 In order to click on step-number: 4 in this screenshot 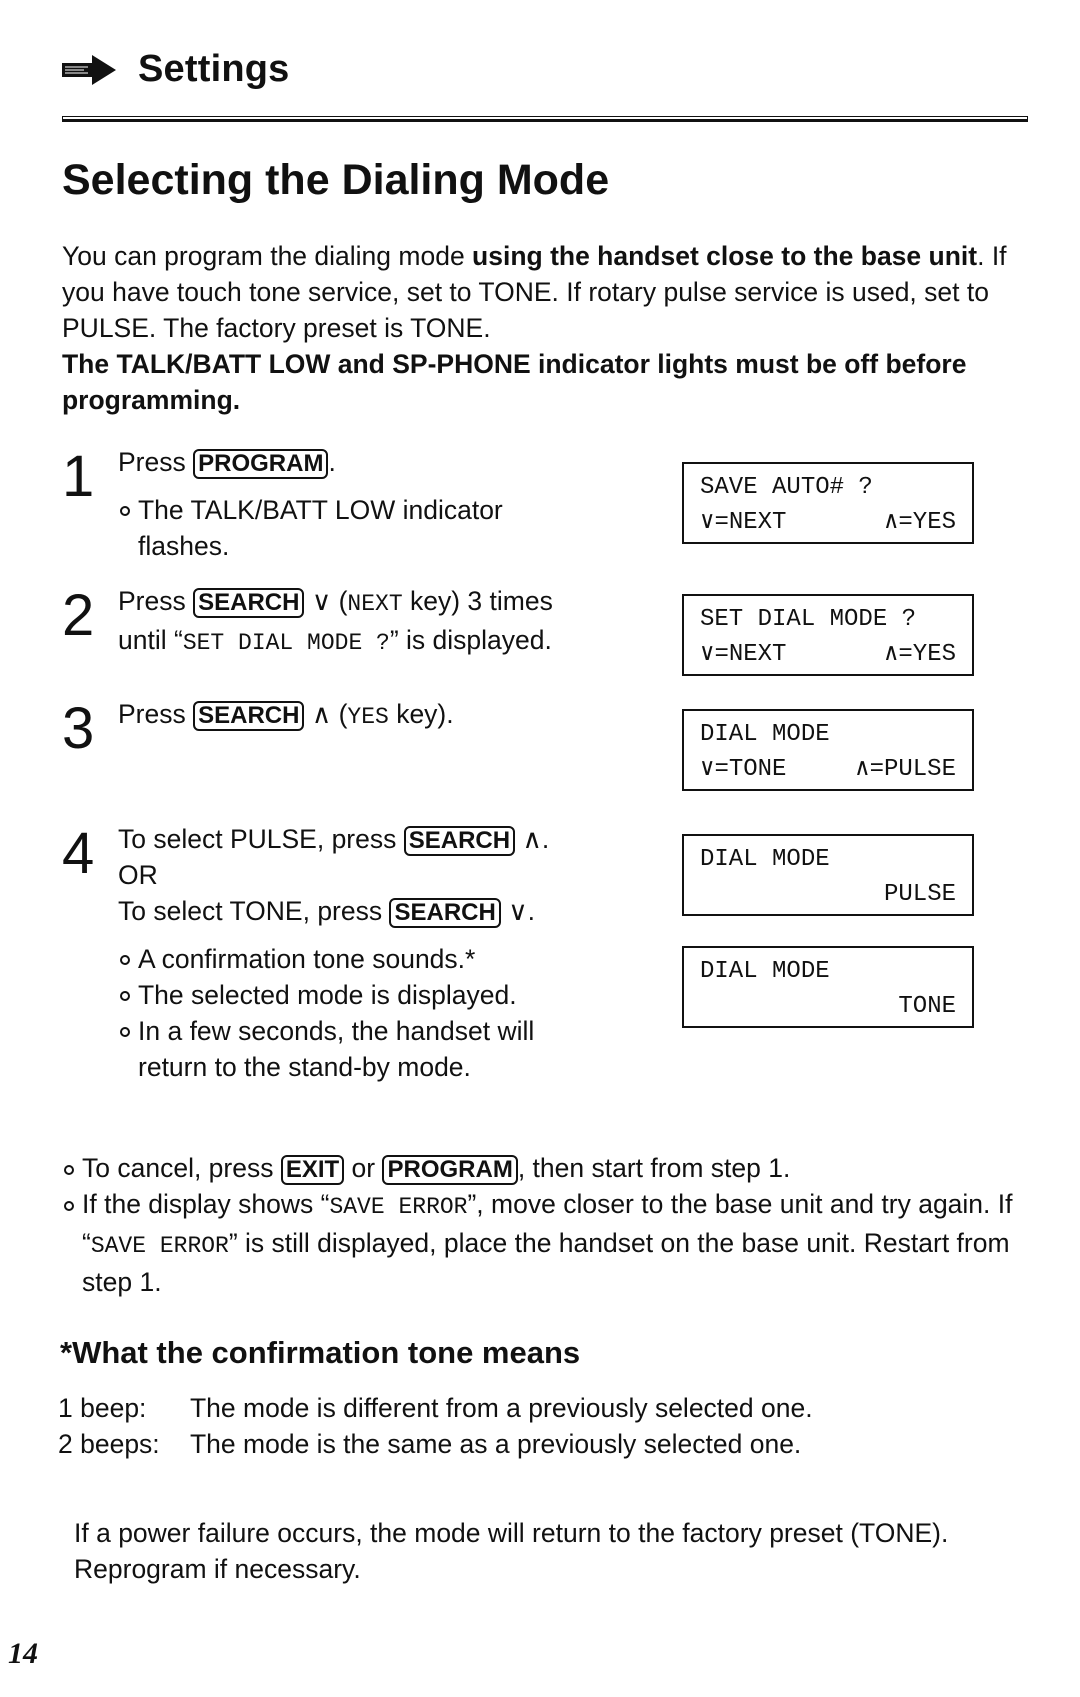, I will do `click(78, 853)`.